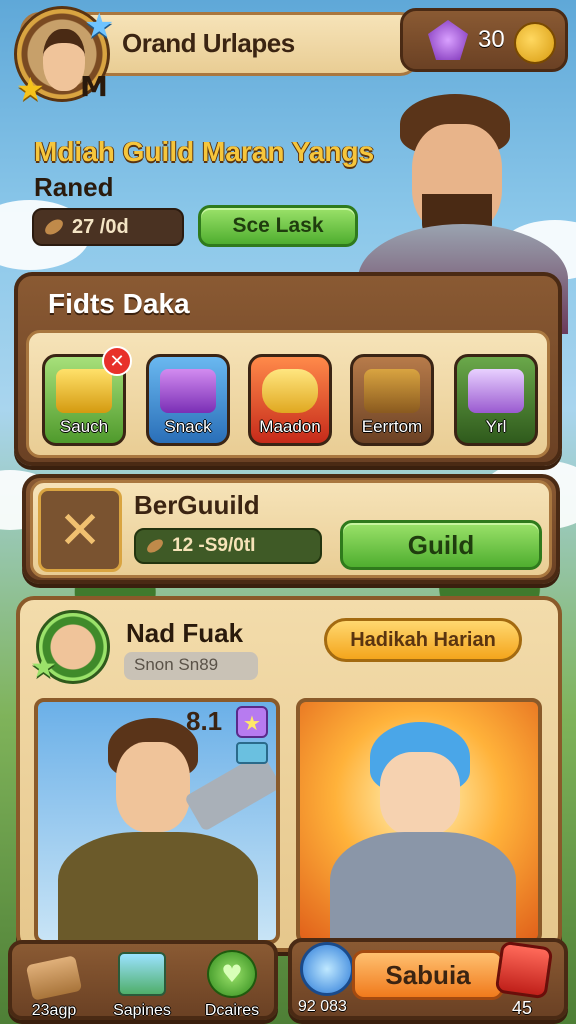 The image size is (576, 1024). What do you see at coordinates (522, 1008) in the screenshot?
I see `dice-value: 45` at bounding box center [522, 1008].